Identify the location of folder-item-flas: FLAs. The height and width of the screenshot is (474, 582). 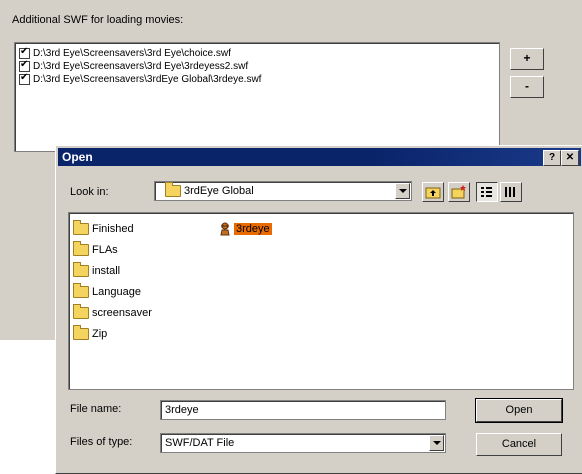
(95, 249).